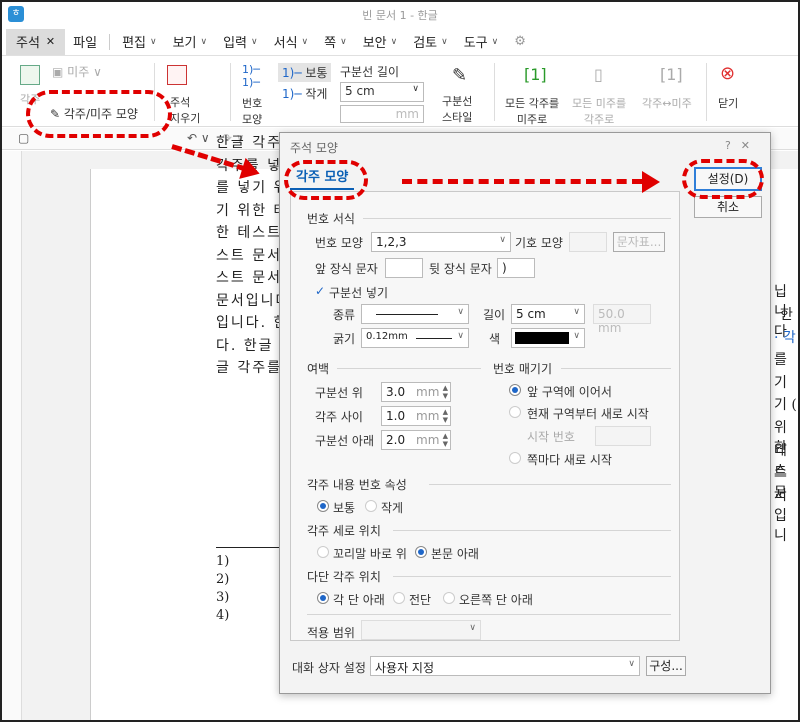 The height and width of the screenshot is (722, 800). Describe the element at coordinates (391, 242) in the screenshot. I see `number-shape-value: 1,2,3` at that location.